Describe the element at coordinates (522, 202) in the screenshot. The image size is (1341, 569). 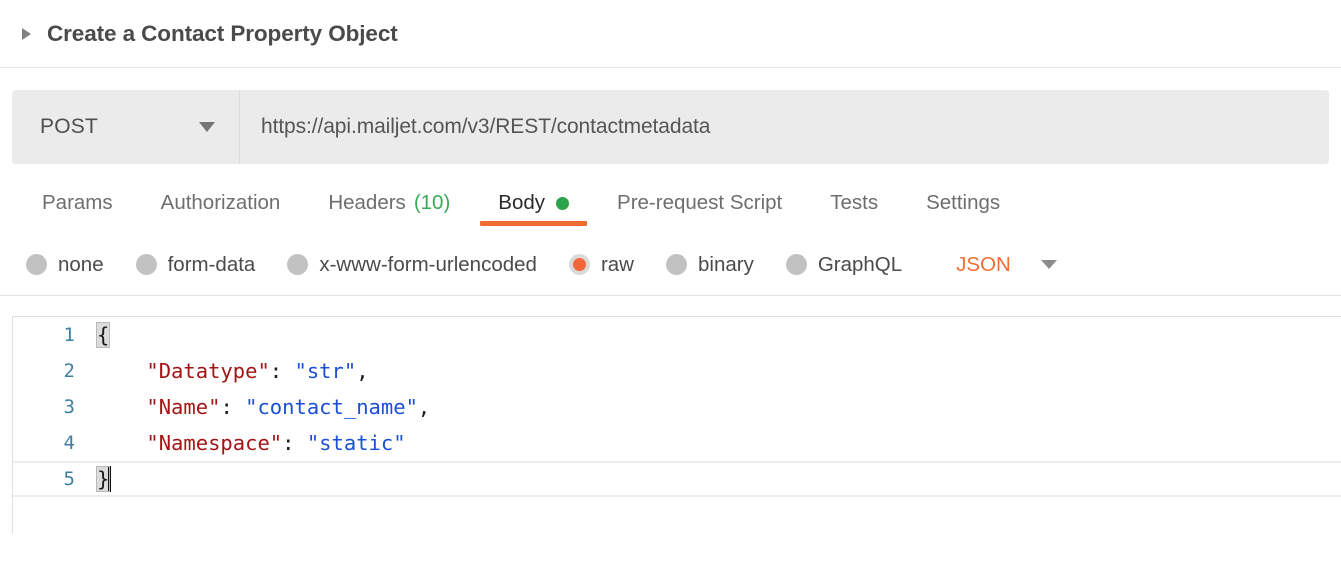
I see `tab-label: Body` at that location.